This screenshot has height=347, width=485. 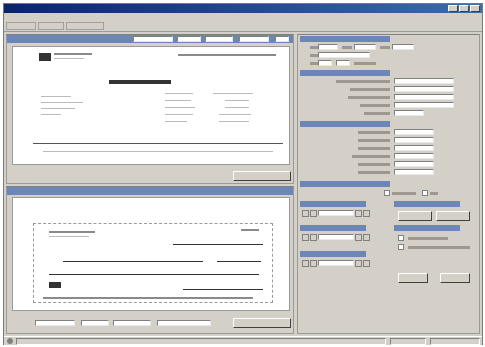 What do you see at coordinates (45, 57) in the screenshot?
I see `bank-logo` at bounding box center [45, 57].